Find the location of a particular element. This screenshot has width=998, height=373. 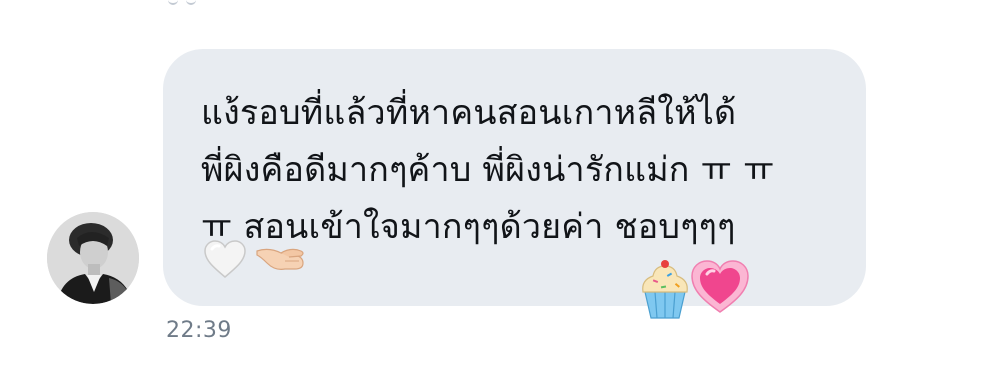

cupcake-icon is located at coordinates (665, 289).